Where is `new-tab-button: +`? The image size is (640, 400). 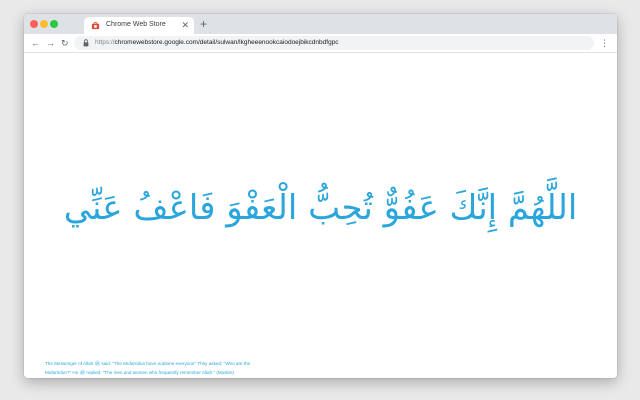 new-tab-button: + is located at coordinates (203, 24).